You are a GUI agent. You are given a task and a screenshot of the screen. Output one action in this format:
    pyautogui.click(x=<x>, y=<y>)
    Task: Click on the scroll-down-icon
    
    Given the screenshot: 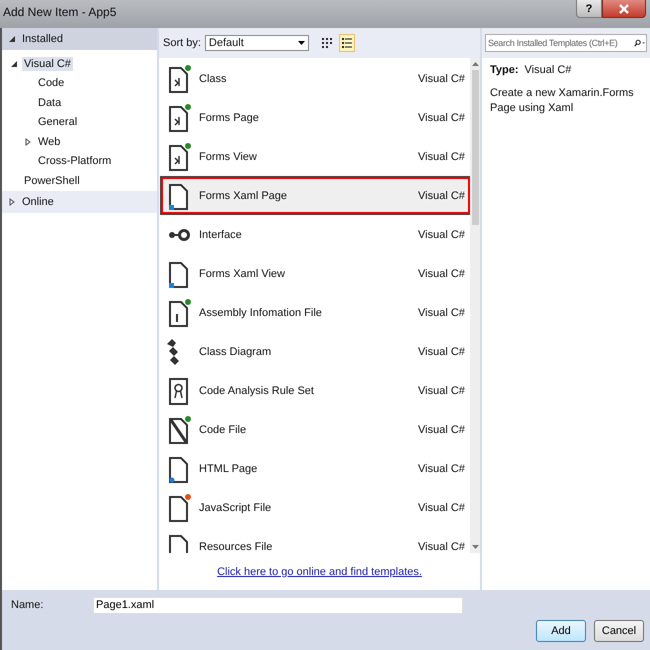 What is the action you would take?
    pyautogui.click(x=475, y=547)
    